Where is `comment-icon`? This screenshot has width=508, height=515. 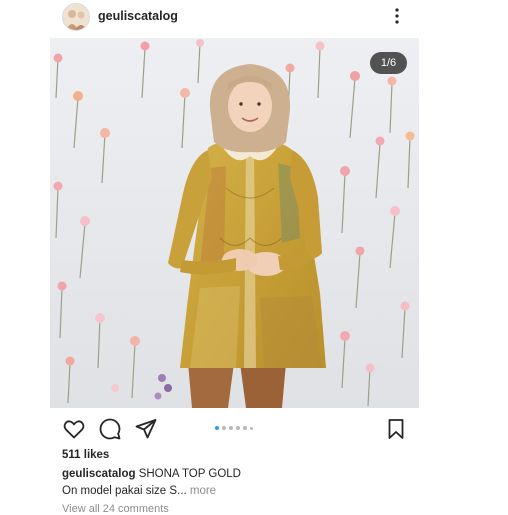
comment-icon is located at coordinates (110, 429).